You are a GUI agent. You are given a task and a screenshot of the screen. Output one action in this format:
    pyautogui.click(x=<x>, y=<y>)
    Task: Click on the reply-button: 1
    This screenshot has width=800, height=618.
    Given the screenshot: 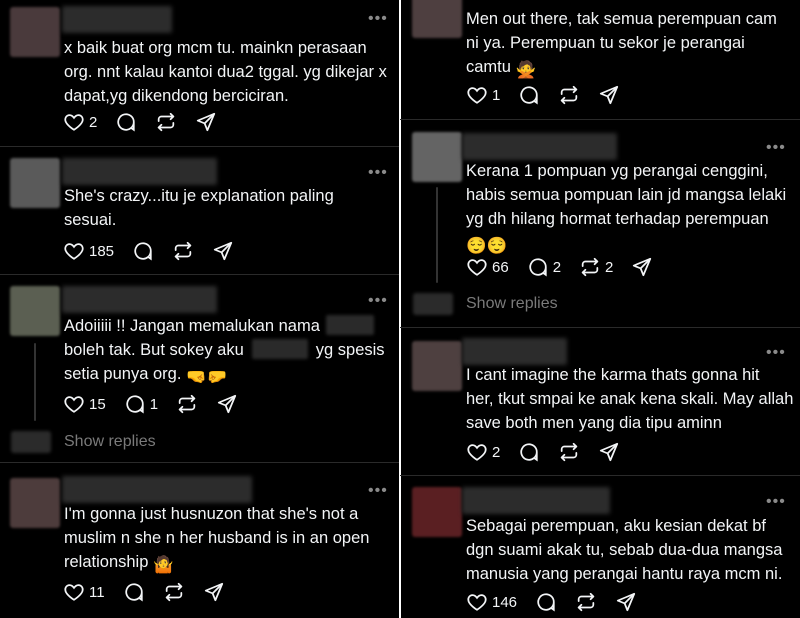 What is the action you would take?
    pyautogui.click(x=141, y=404)
    